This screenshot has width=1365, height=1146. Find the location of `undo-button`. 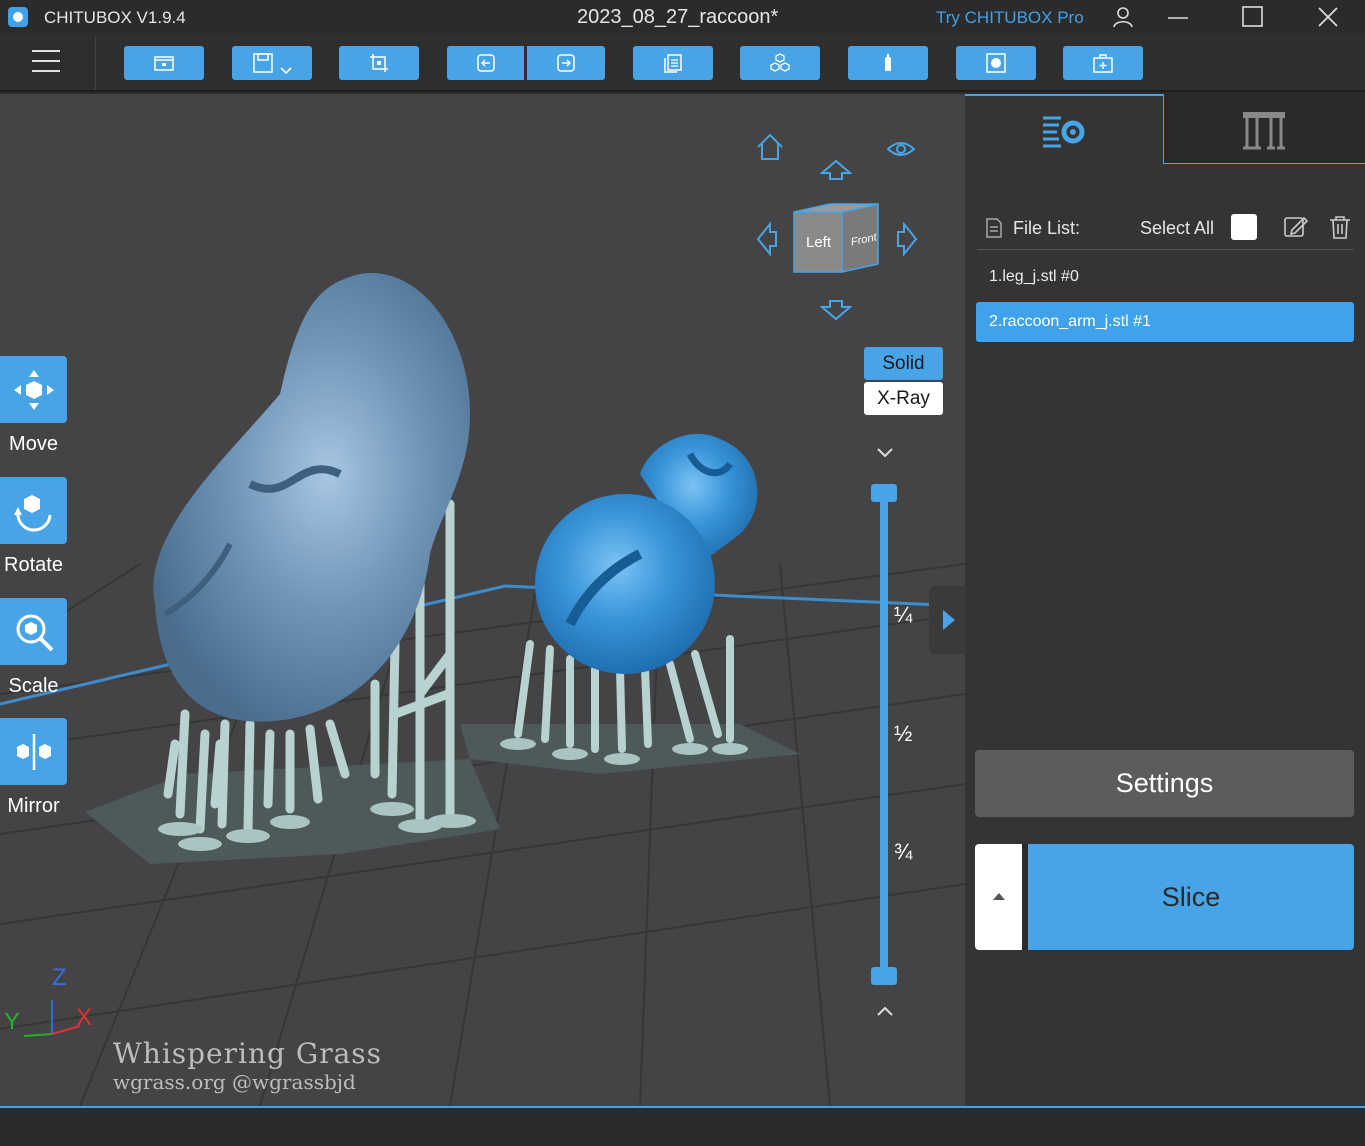

undo-button is located at coordinates (485, 63).